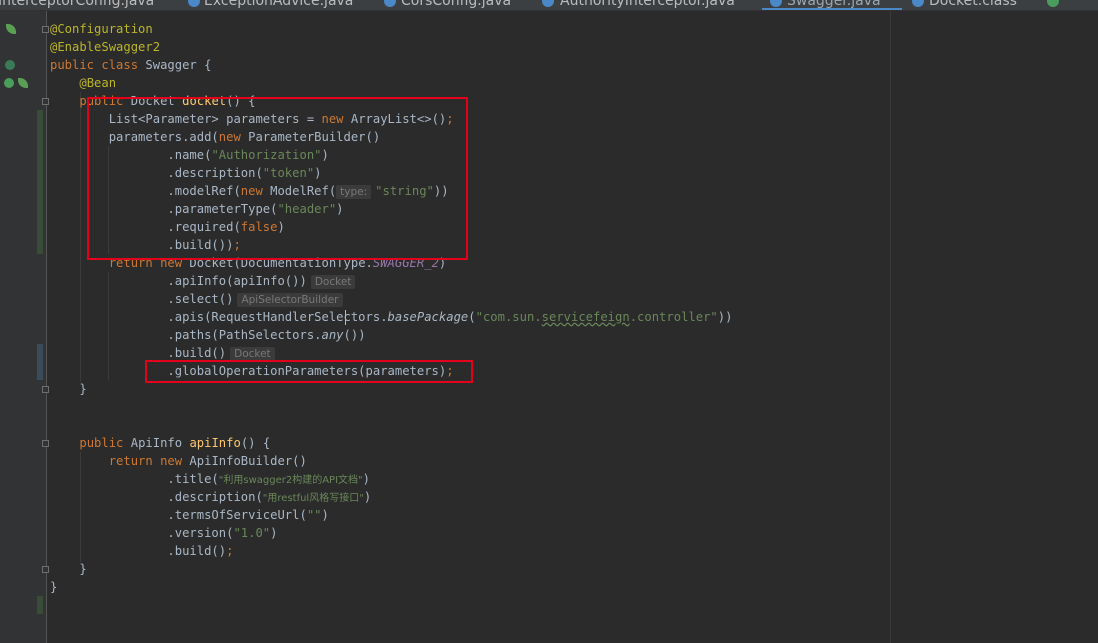 The width and height of the screenshot is (1098, 643). I want to click on code-text: Docket(DocumentationType., so click(277, 263).